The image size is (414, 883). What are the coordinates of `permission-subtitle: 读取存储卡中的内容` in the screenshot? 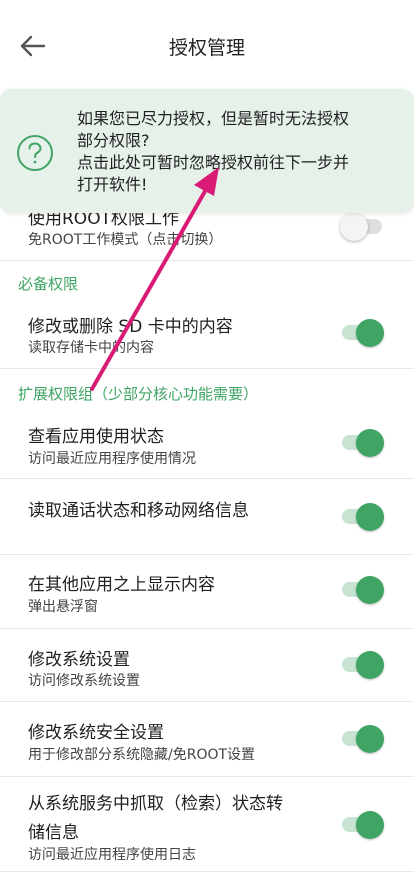 It's located at (91, 348).